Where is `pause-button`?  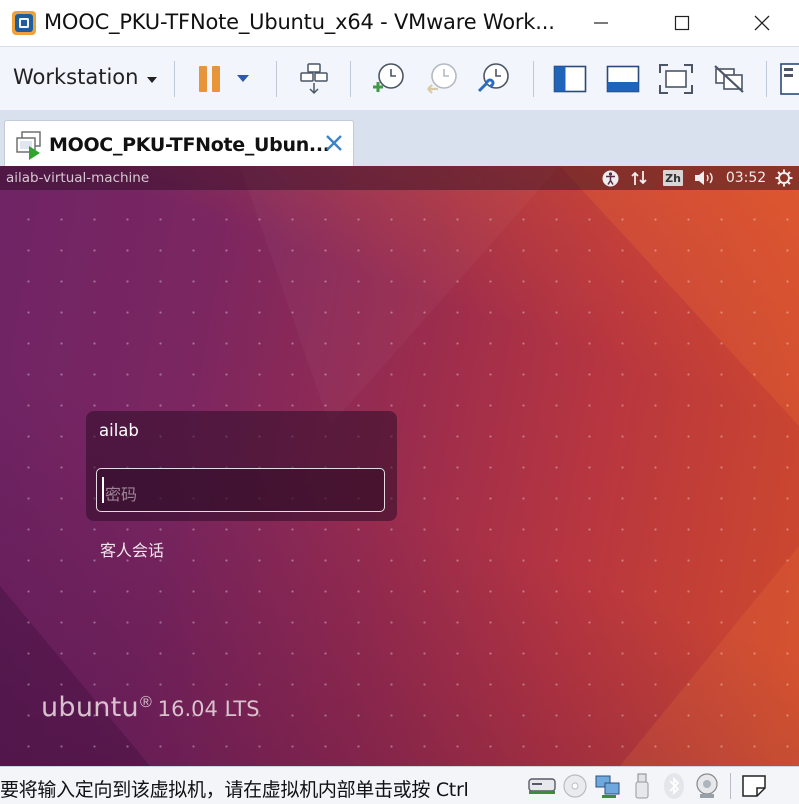
pause-button is located at coordinates (210, 79).